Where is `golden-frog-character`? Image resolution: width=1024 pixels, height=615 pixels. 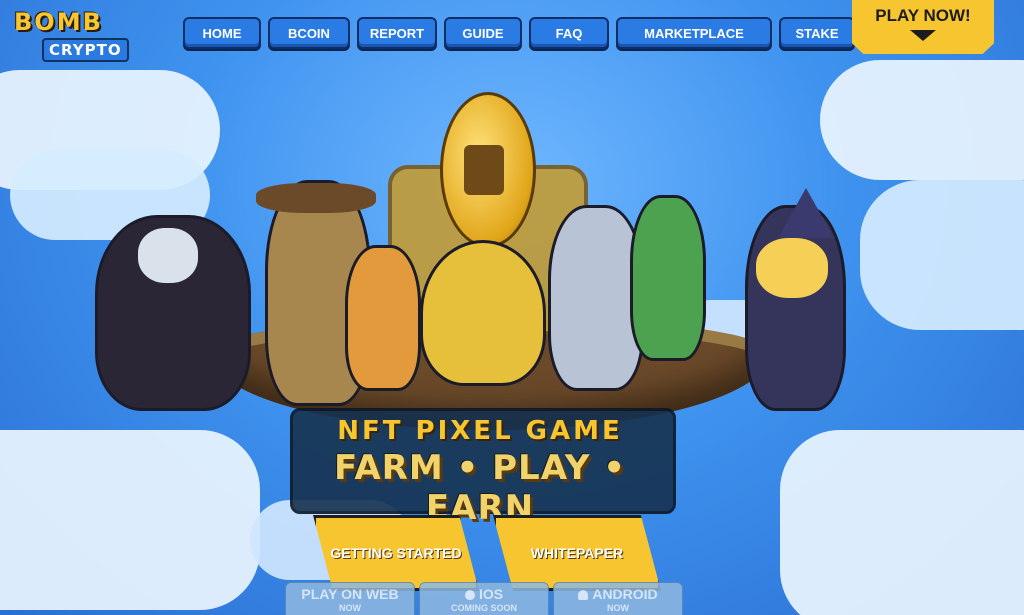
golden-frog-character is located at coordinates (483, 313).